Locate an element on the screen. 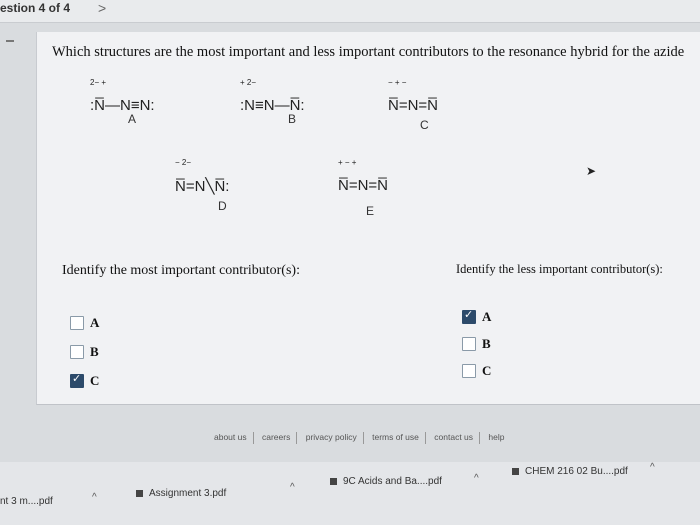  mouse-cursor-icon: ➤ is located at coordinates (591, 171).